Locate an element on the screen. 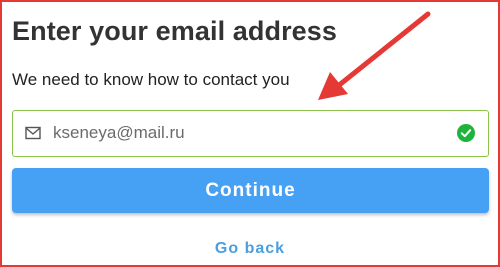  page-title: Enter your email address is located at coordinates (175, 31).